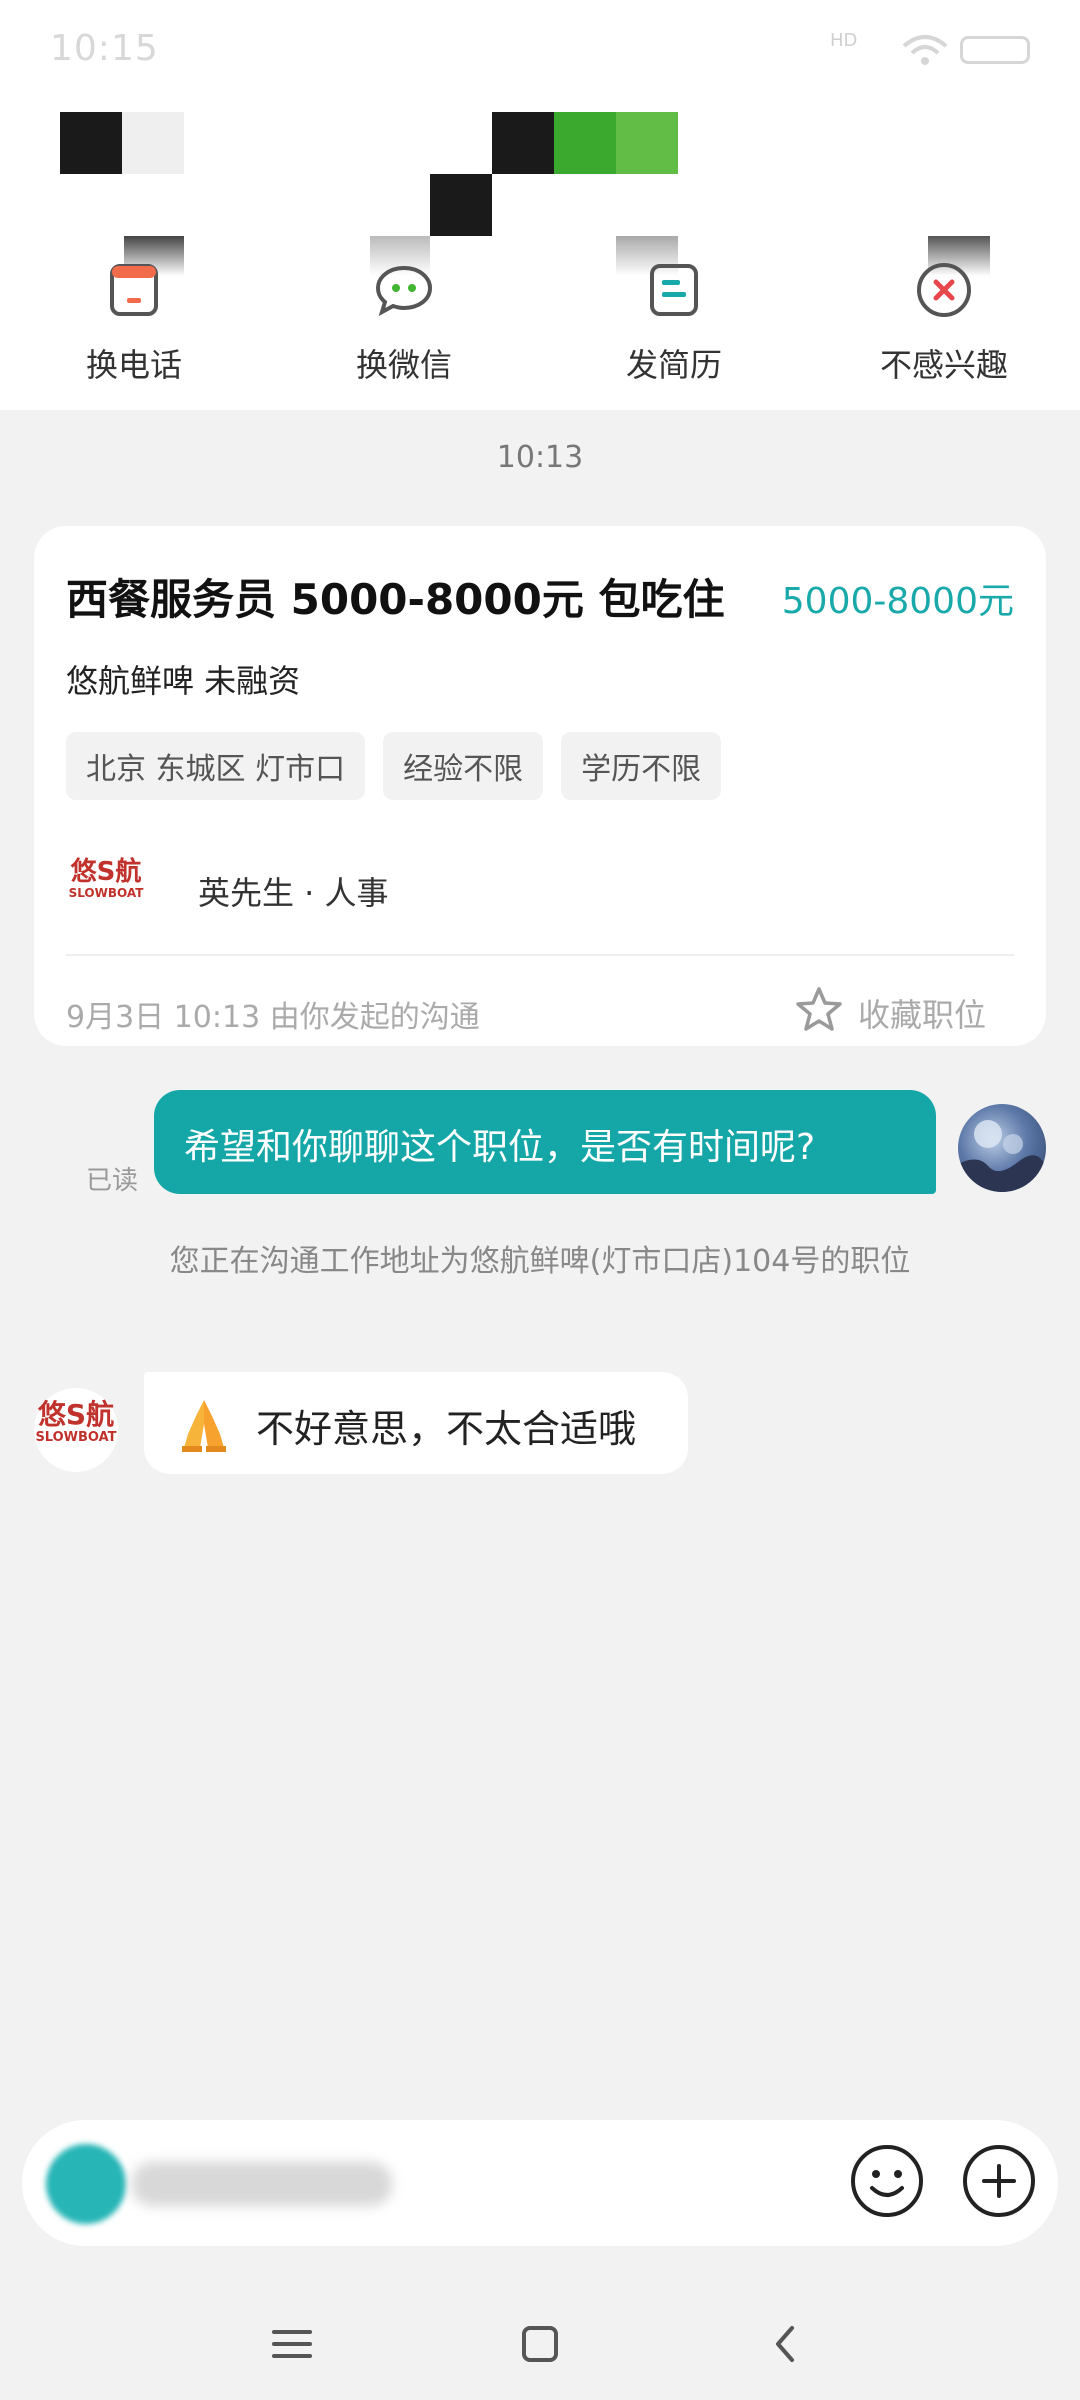  Describe the element at coordinates (819, 1009) in the screenshot. I see `star-icon` at that location.